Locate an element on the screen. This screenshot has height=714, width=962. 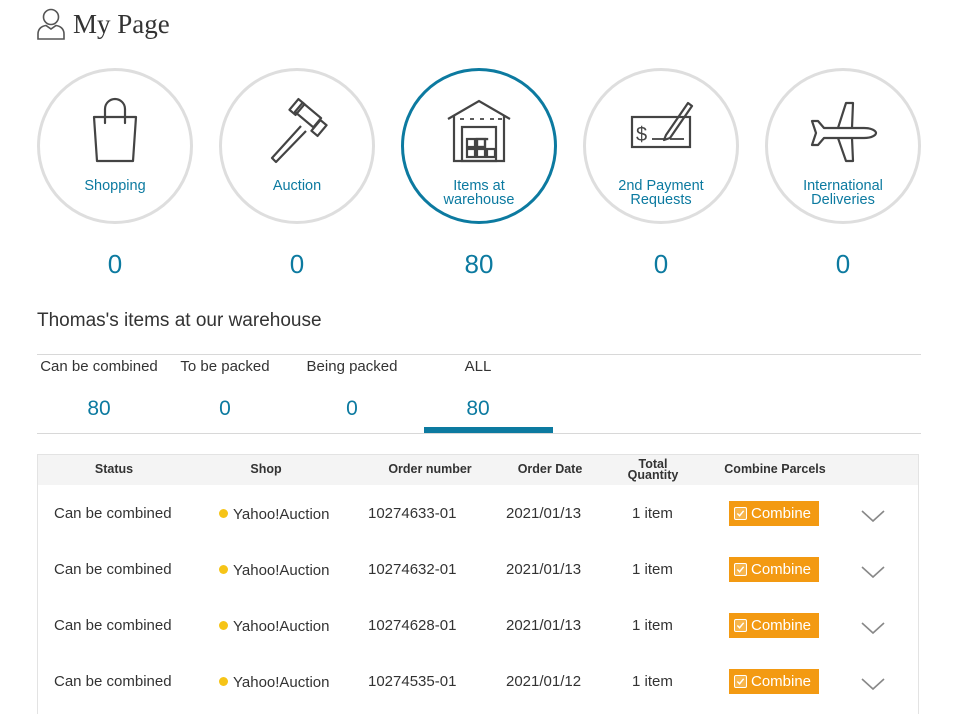
tab-can-be-combined: Can be combined 80 is located at coordinates (99, 389).